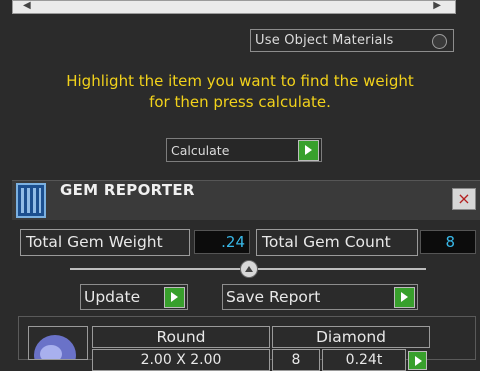 This screenshot has height=371, width=480. I want to click on save-report-label: Save Report, so click(273, 297).